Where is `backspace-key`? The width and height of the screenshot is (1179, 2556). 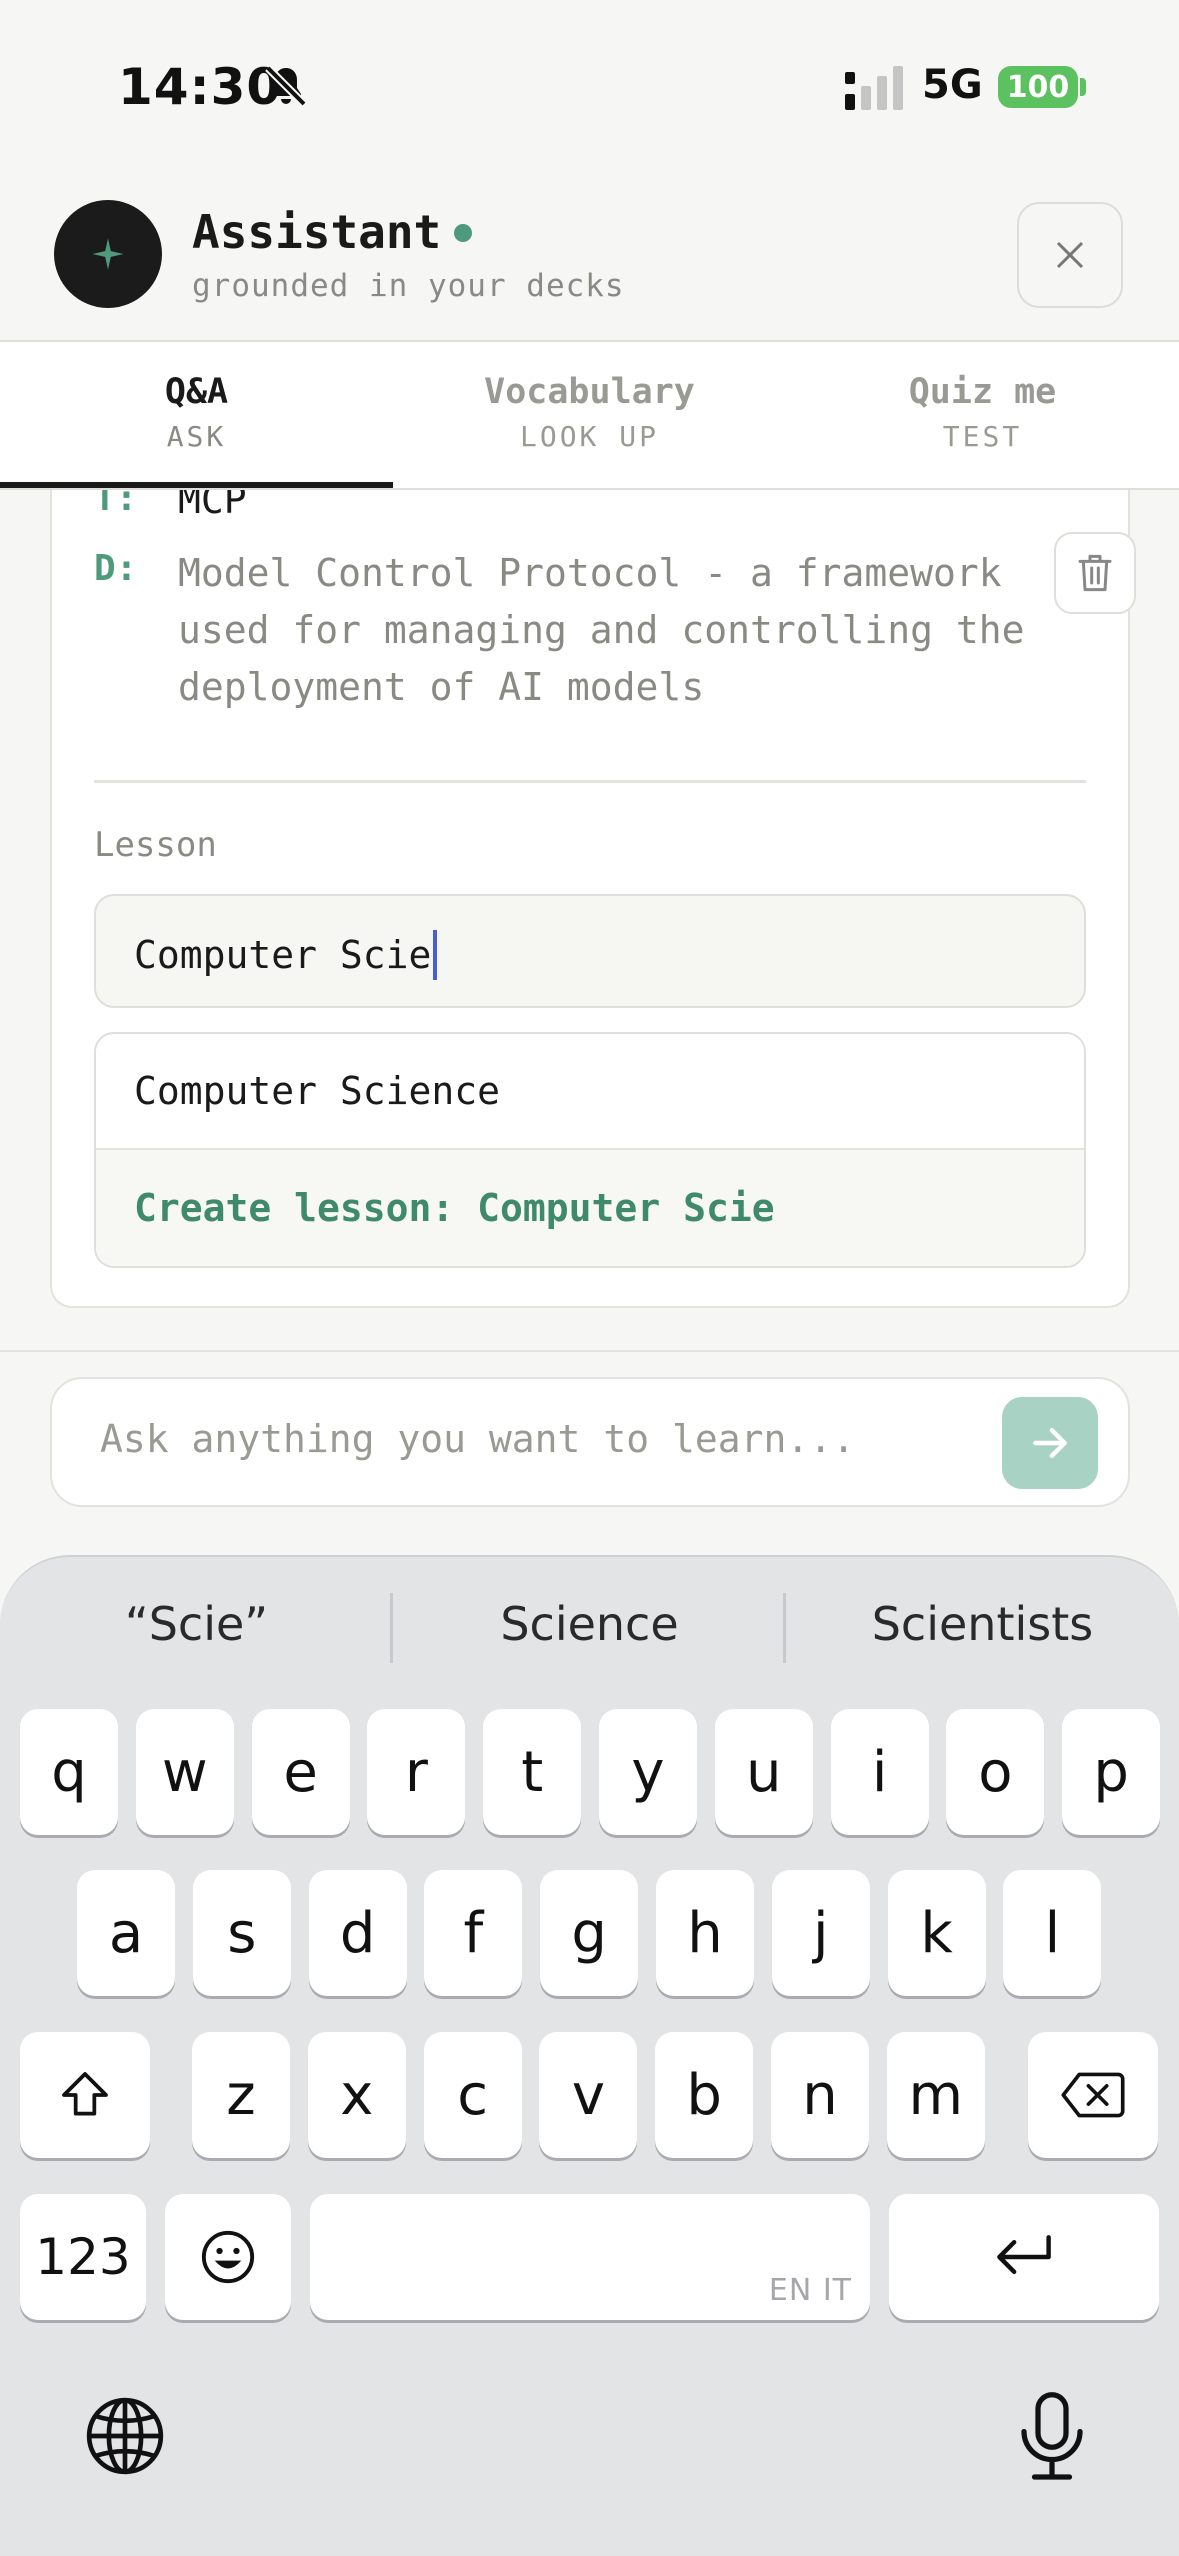 backspace-key is located at coordinates (1093, 2095).